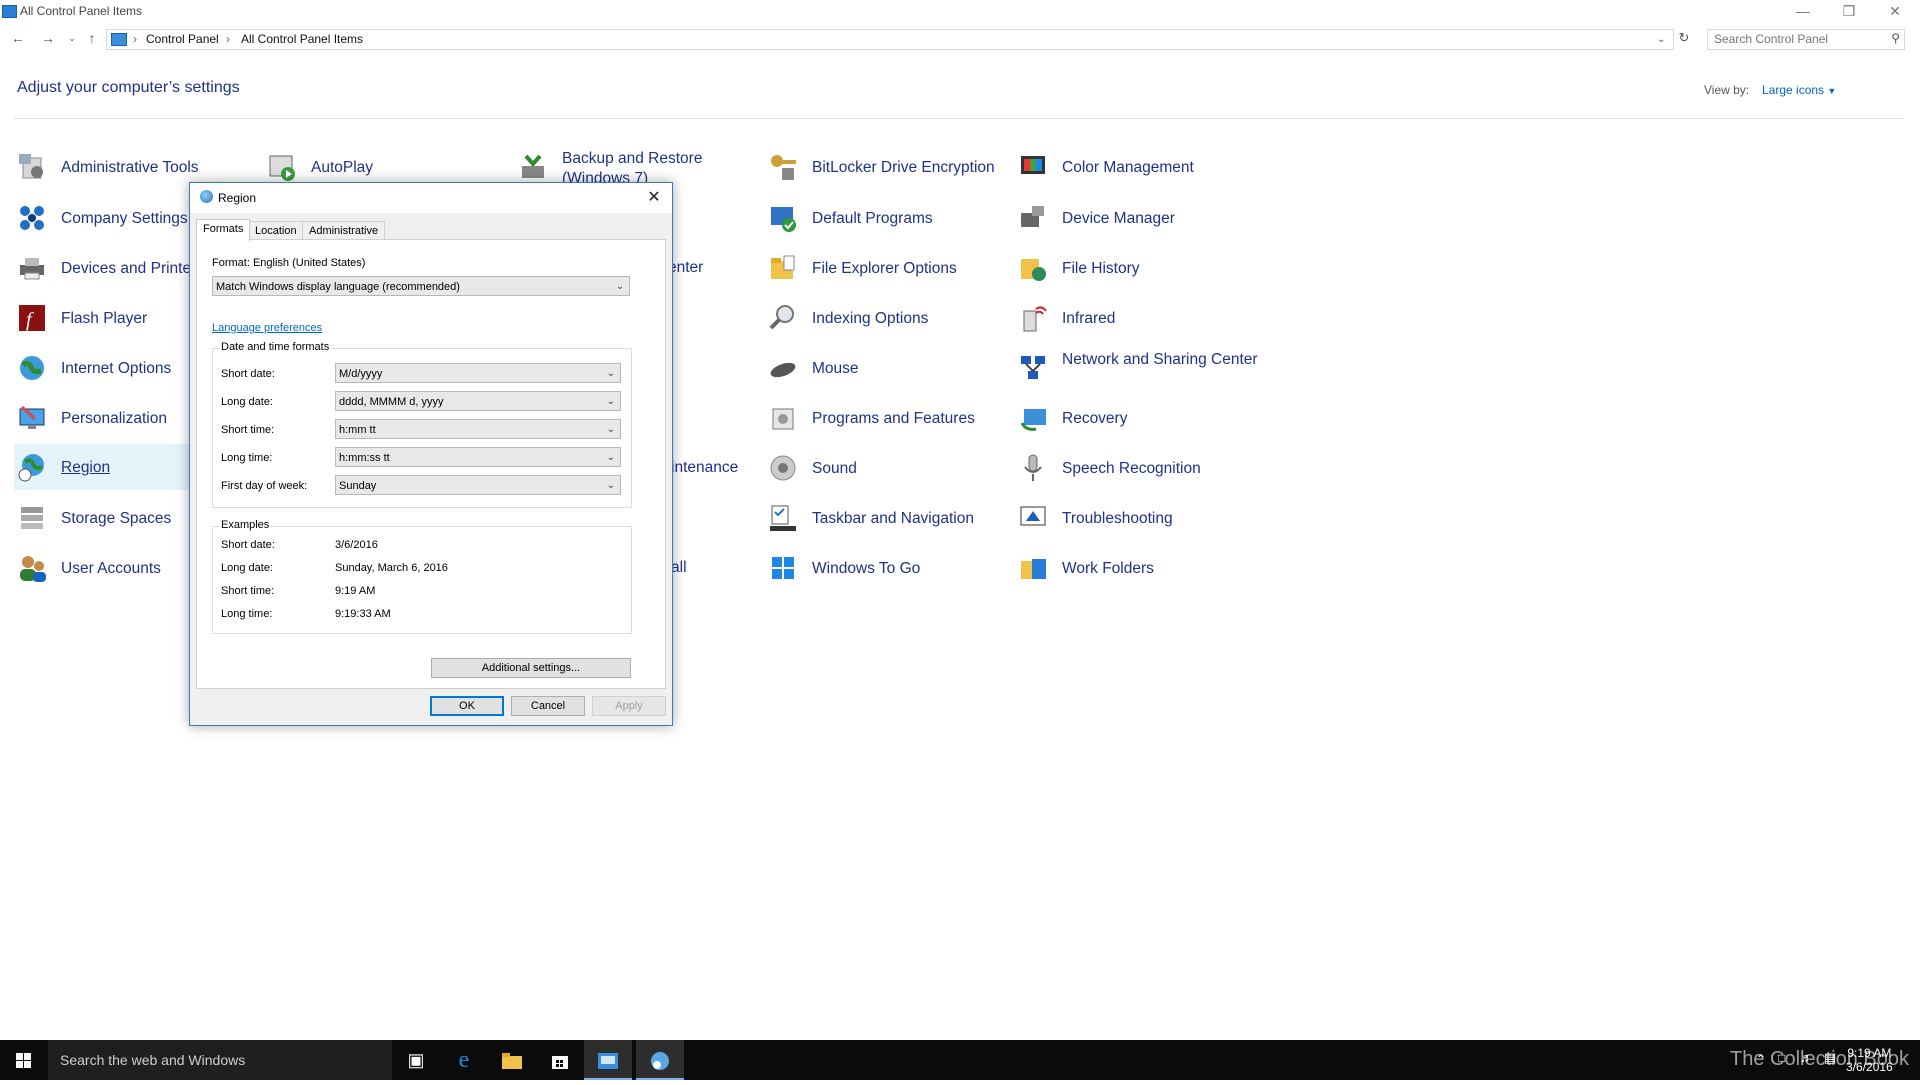 This screenshot has height=1085, width=1920. What do you see at coordinates (1033, 468) in the screenshot?
I see `microphone-icon` at bounding box center [1033, 468].